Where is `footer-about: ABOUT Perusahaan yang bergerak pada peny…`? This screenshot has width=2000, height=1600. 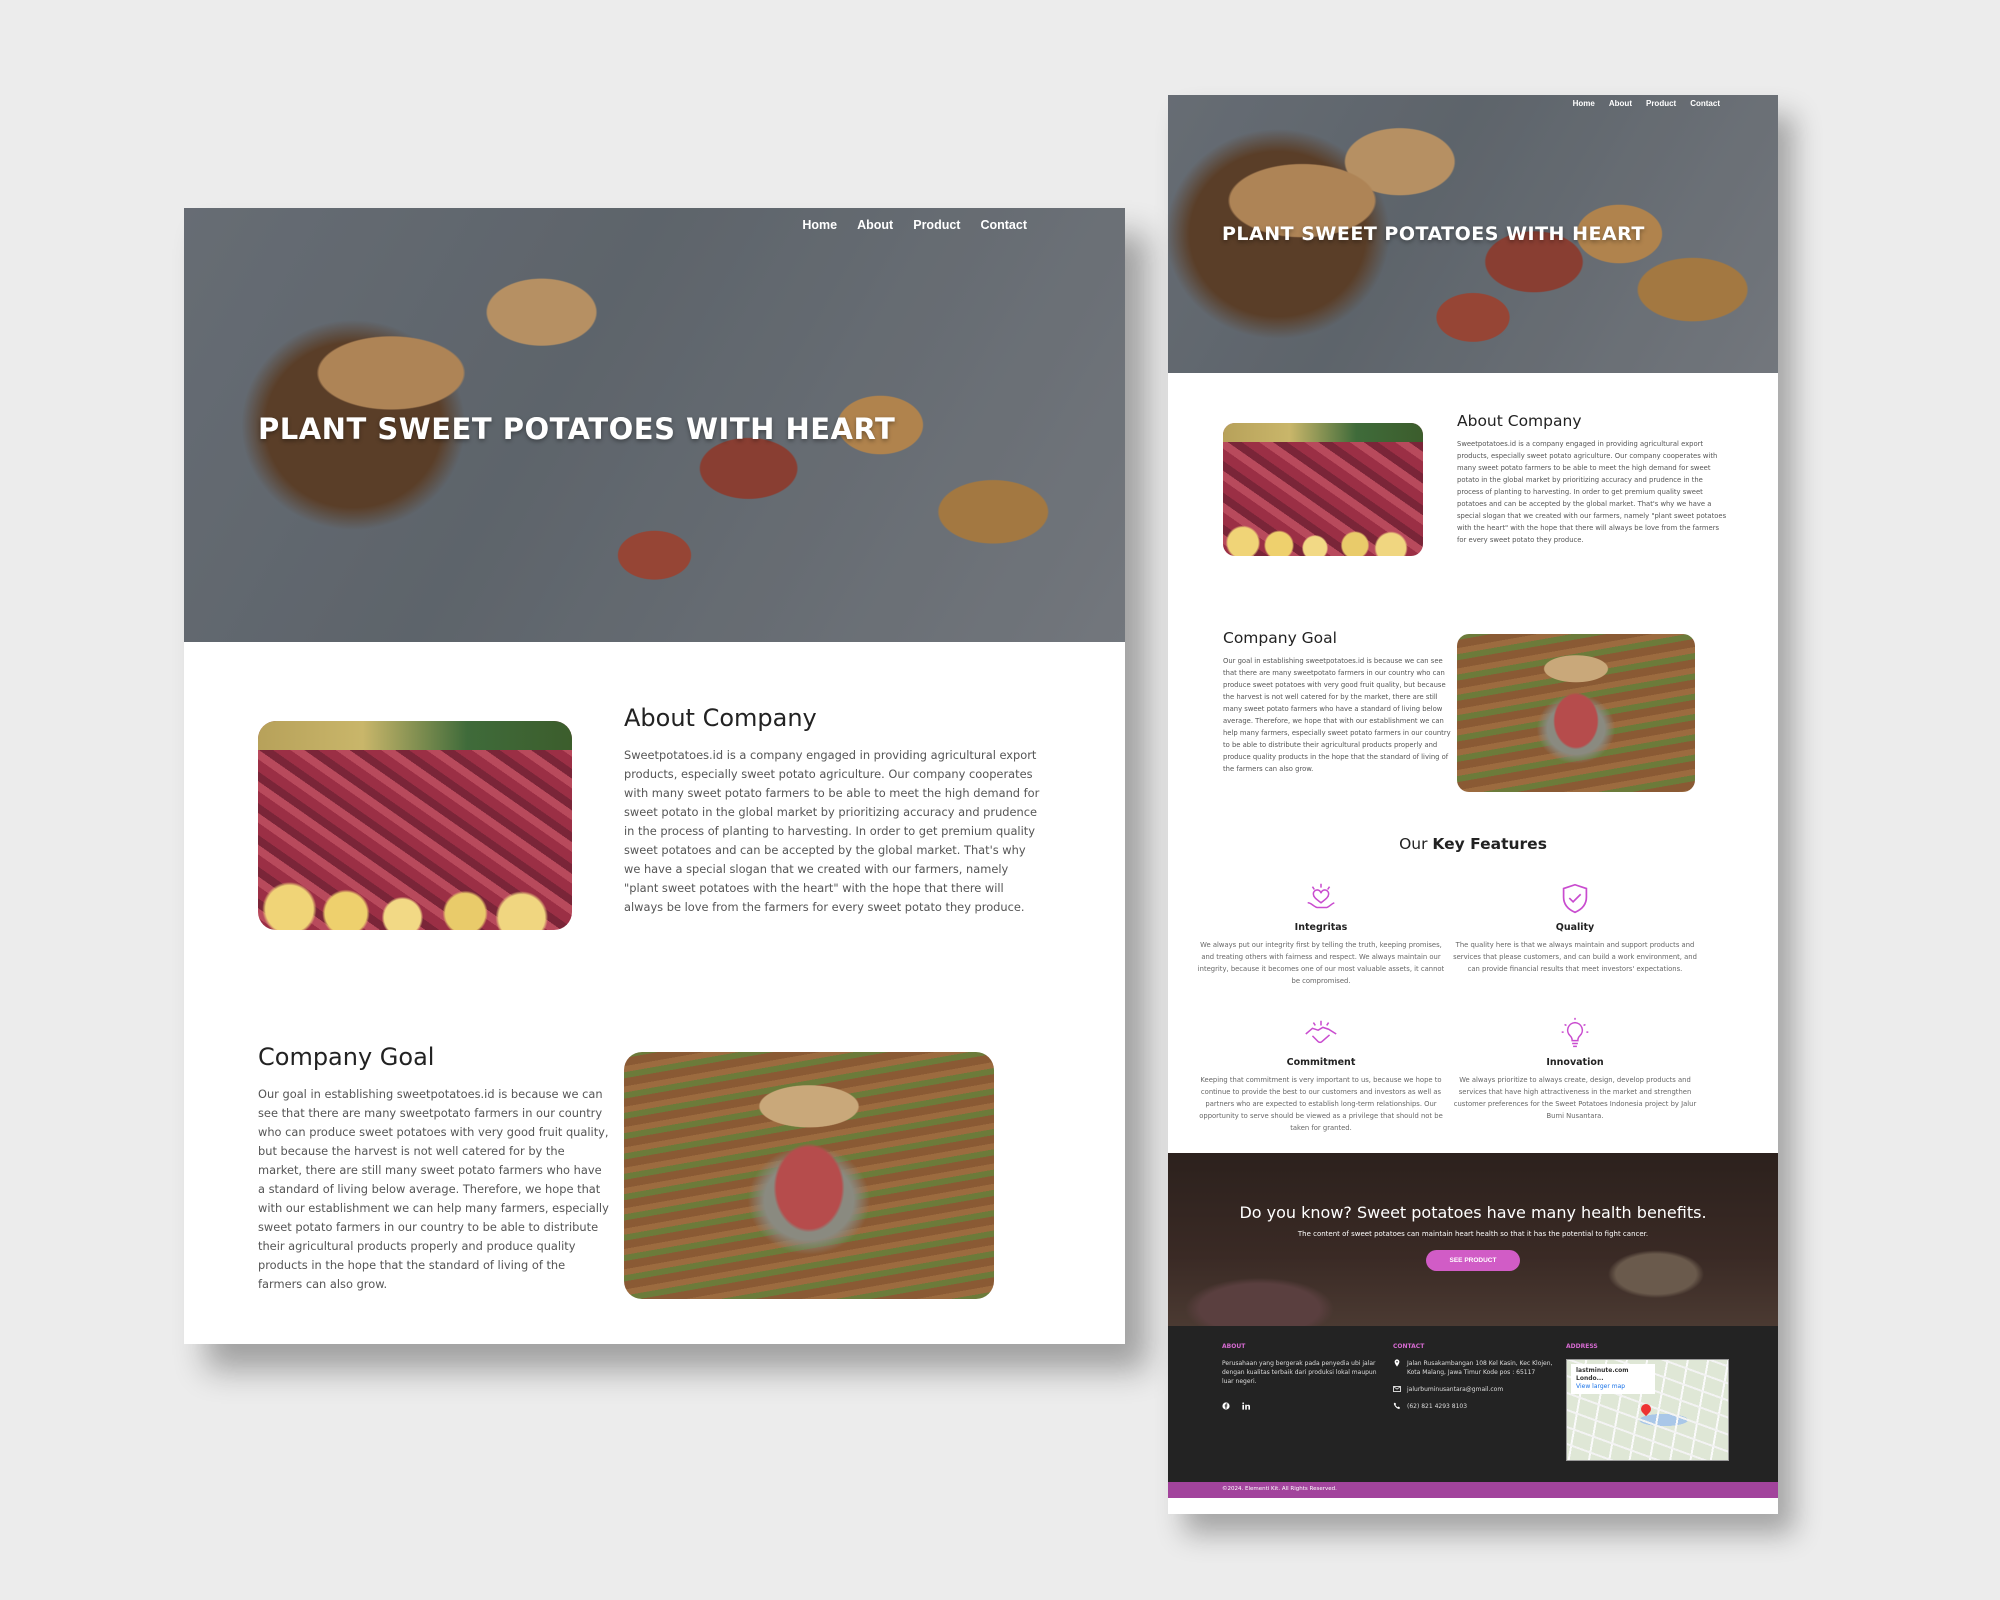
footer-about: ABOUT Perusahaan yang bergerak pada peny… is located at coordinates (1302, 1376).